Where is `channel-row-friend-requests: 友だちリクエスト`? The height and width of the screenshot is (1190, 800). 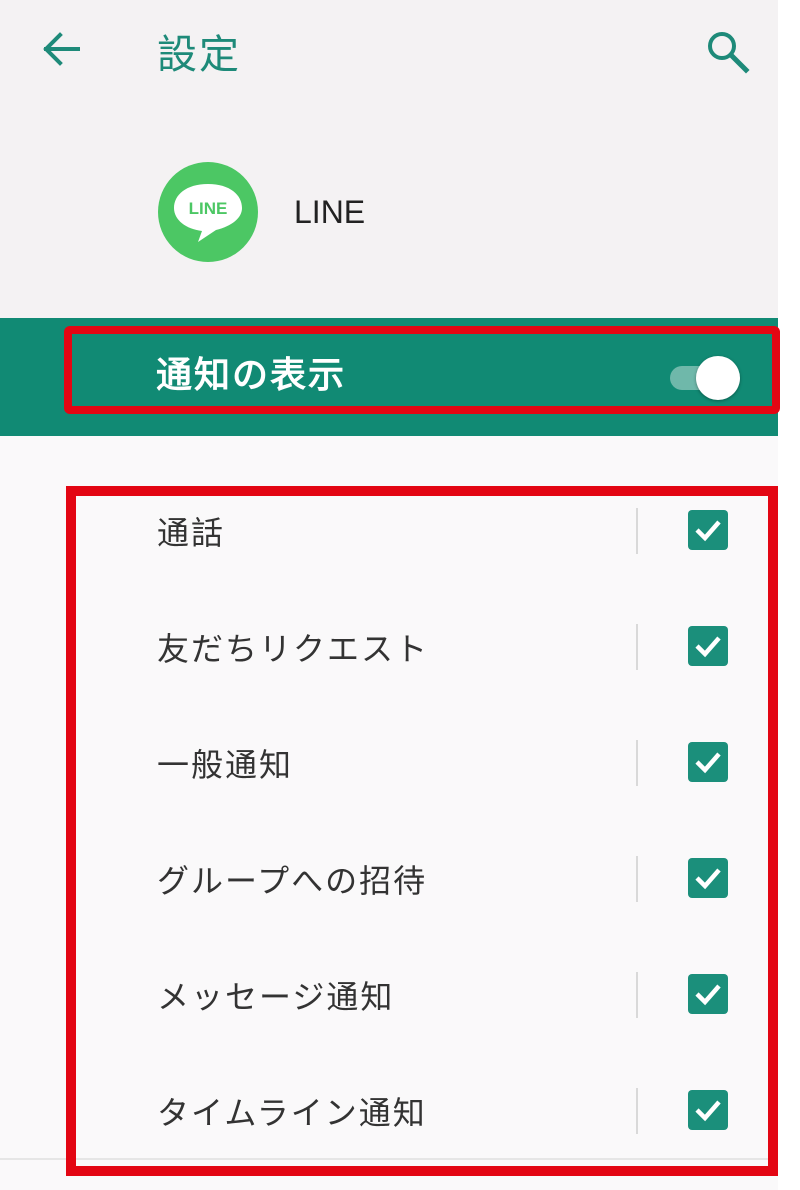 channel-row-friend-requests: 友だちリクエスト is located at coordinates (389, 644).